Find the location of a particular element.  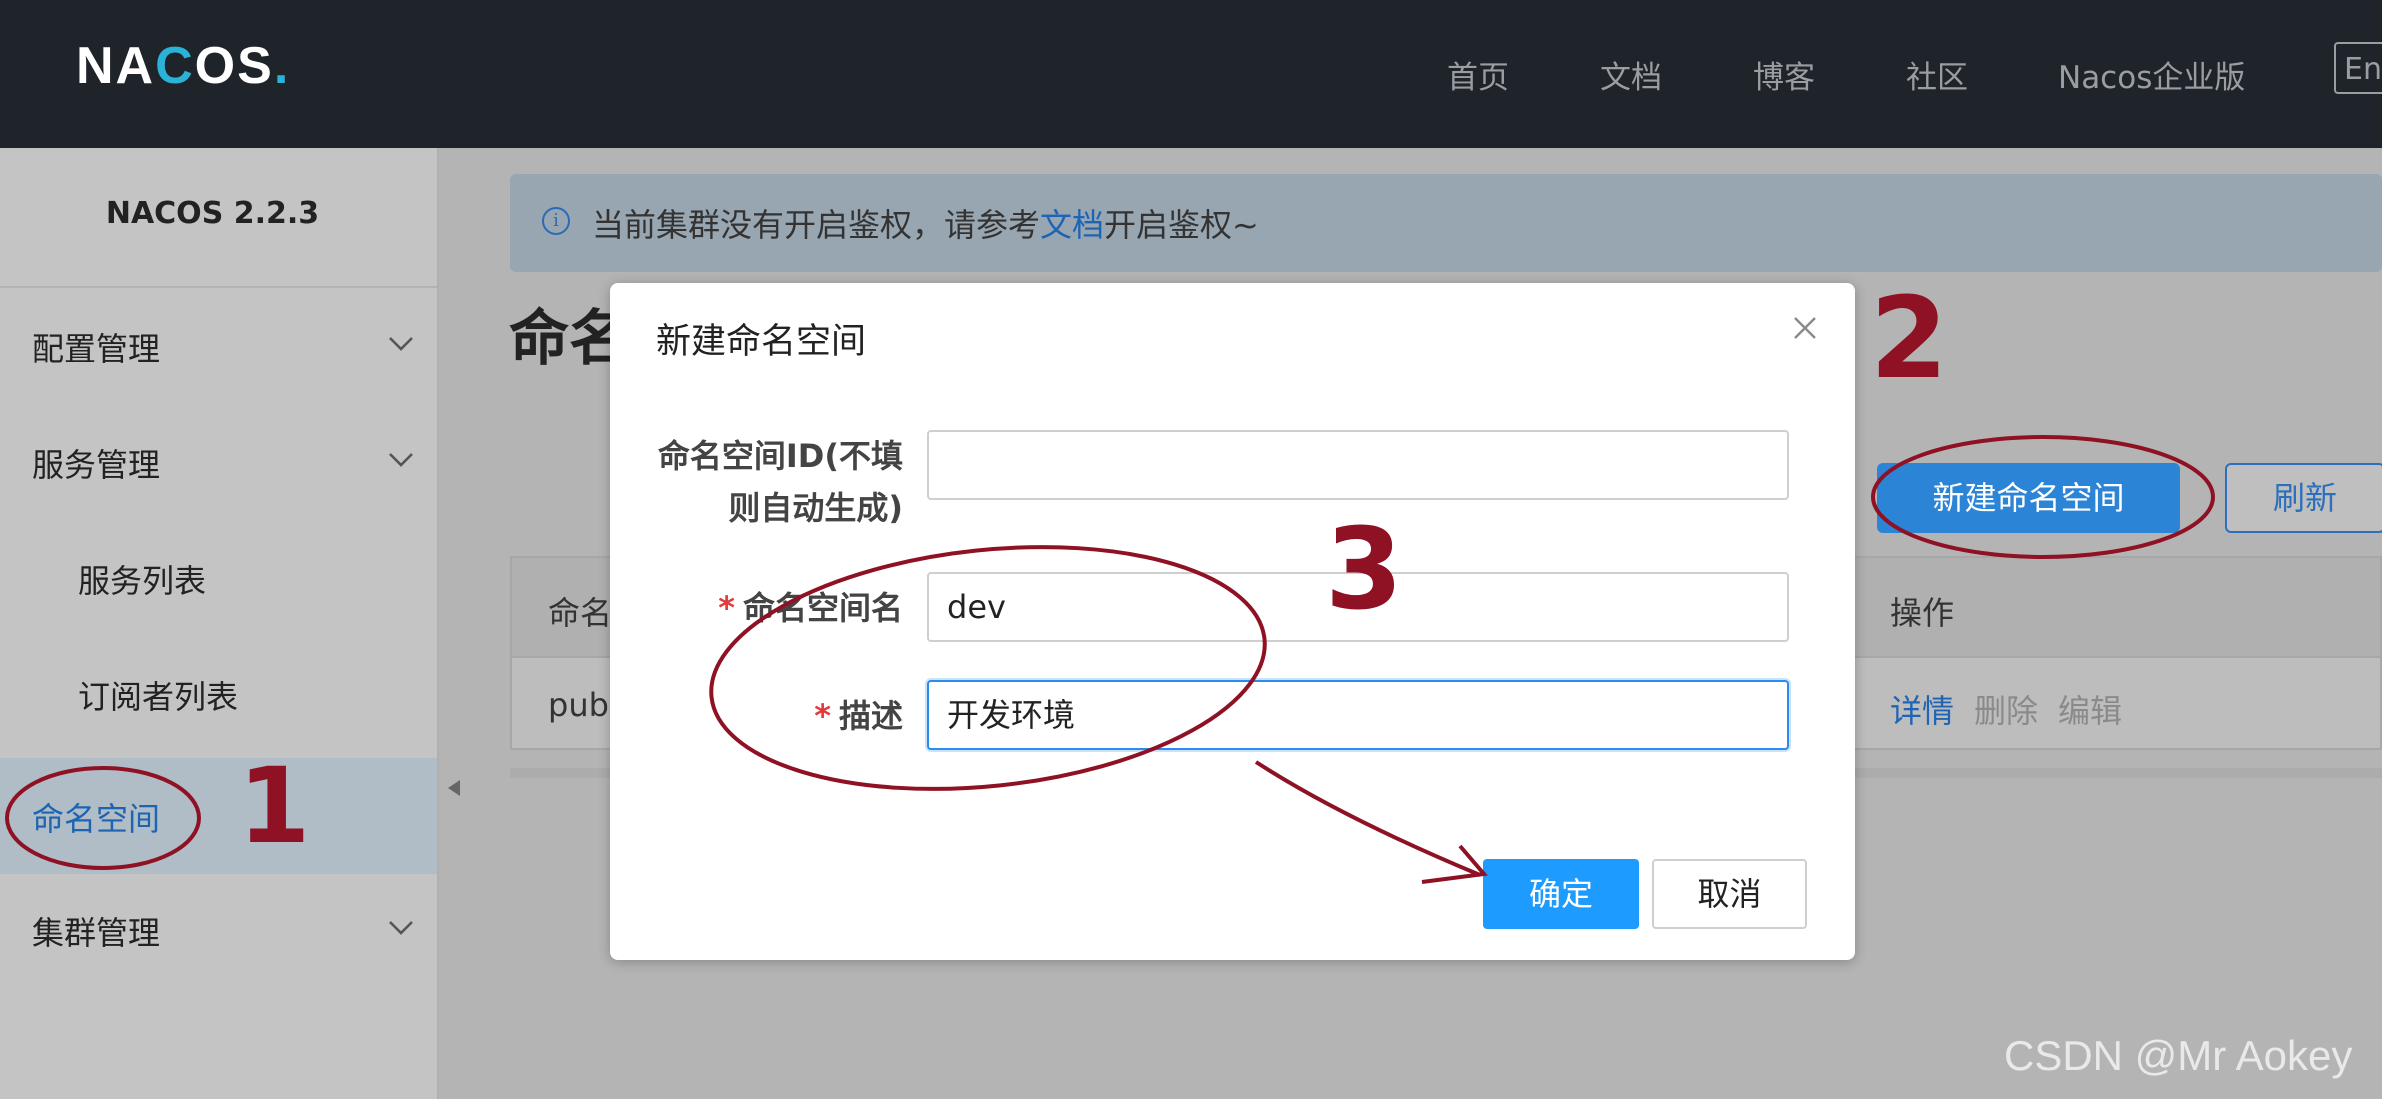

sidebar-item-label: 服务列表 is located at coordinates (142, 581).